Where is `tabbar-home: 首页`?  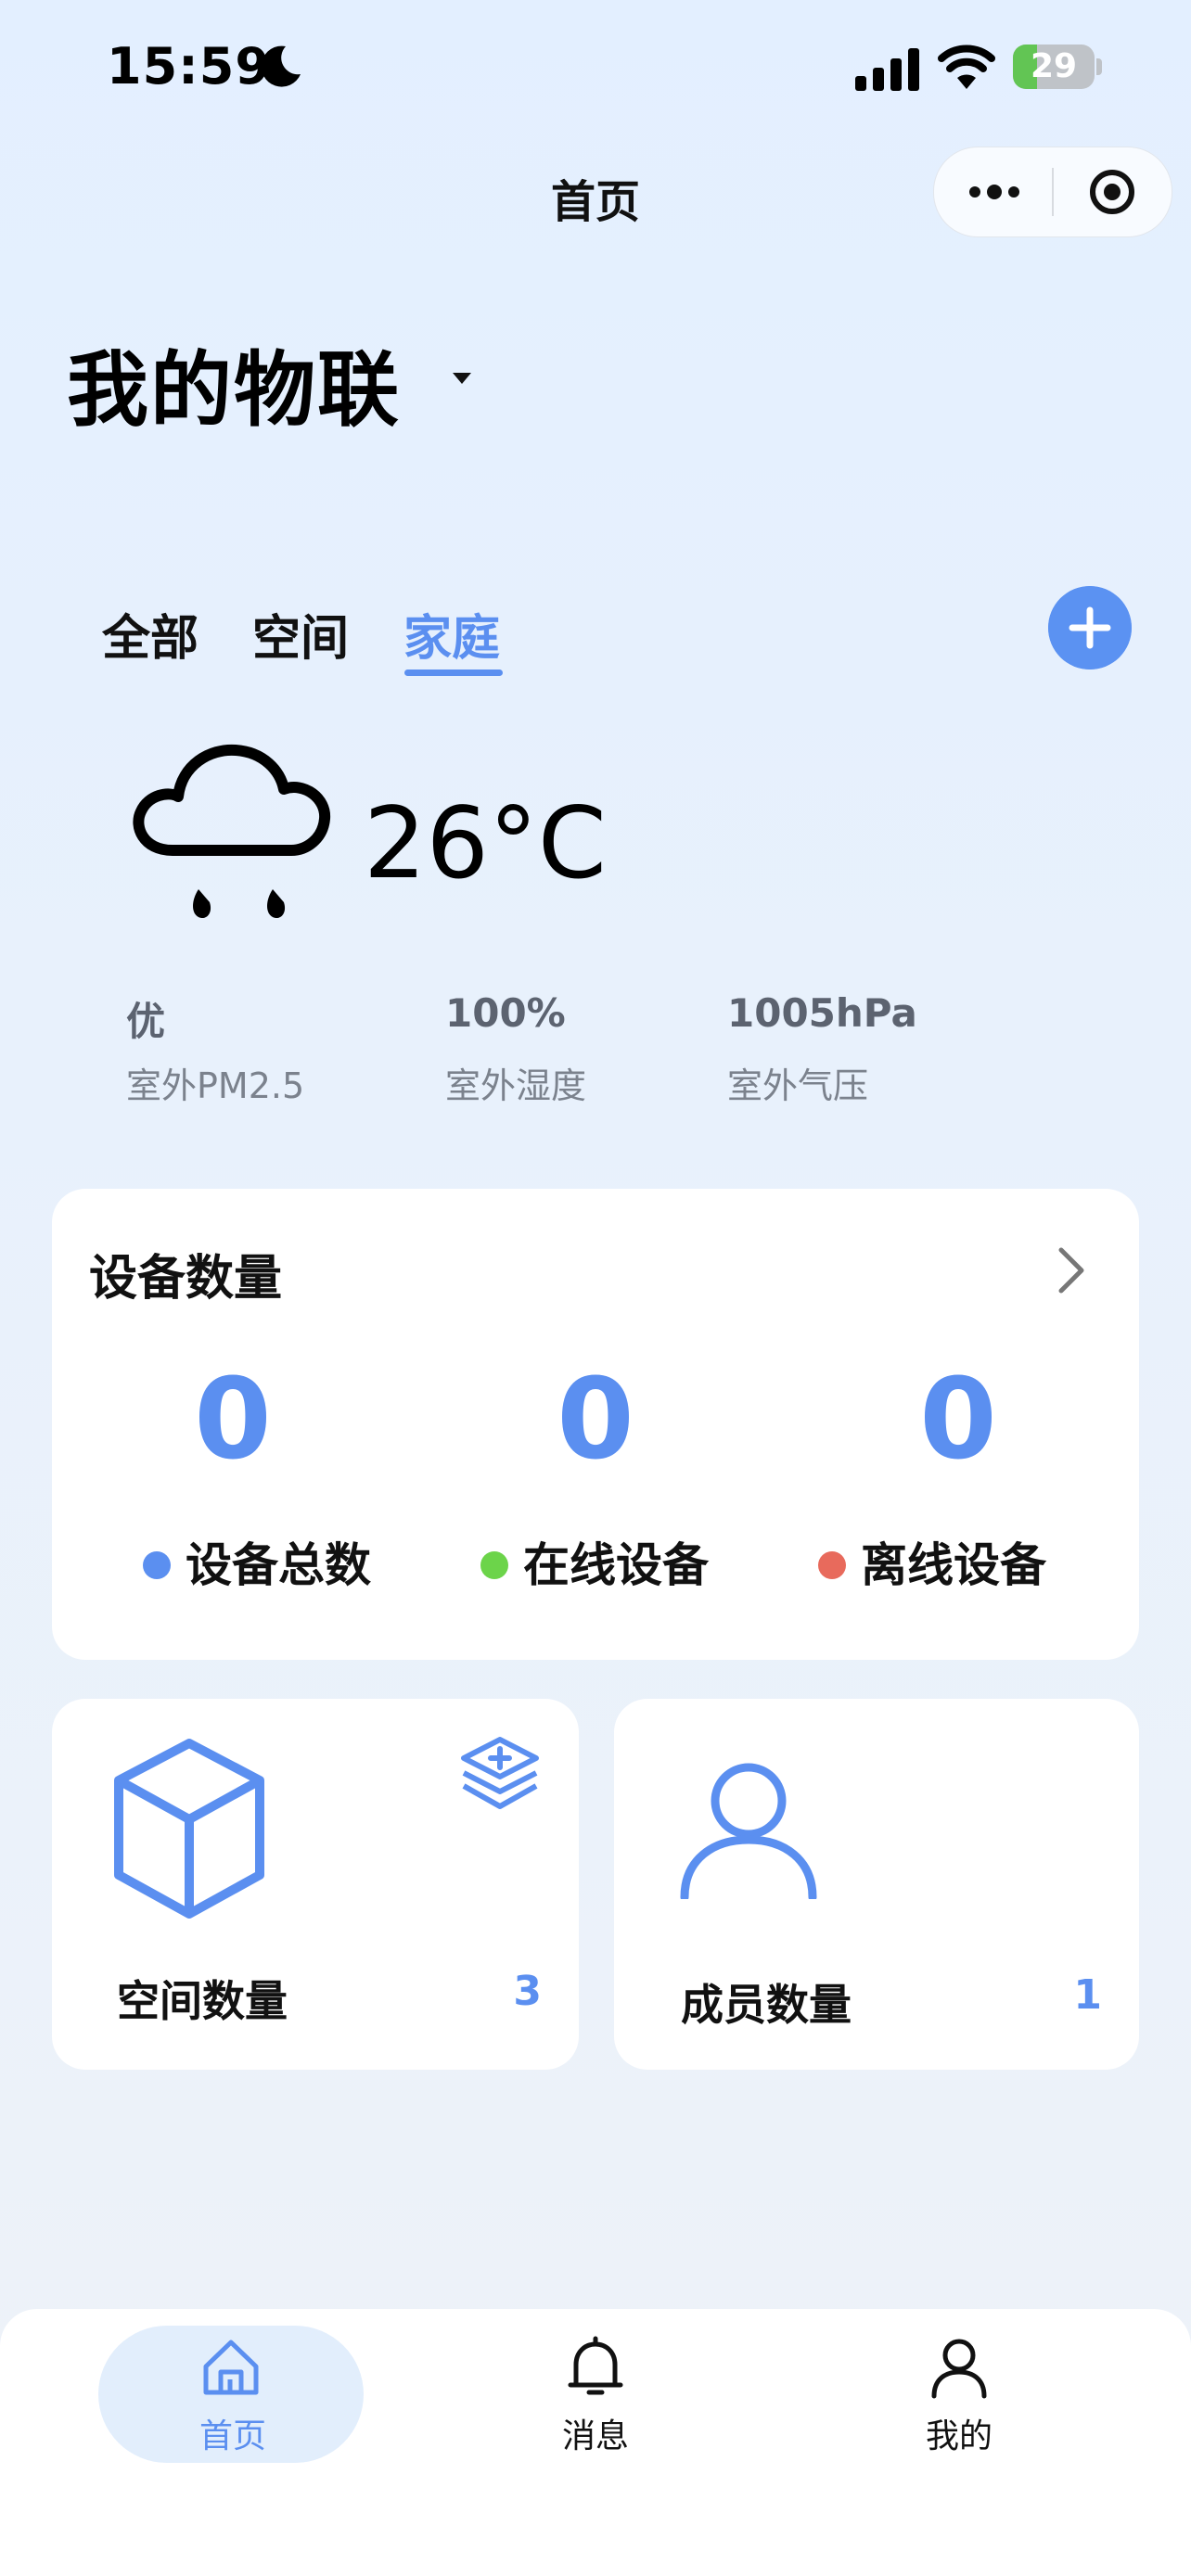
tabbar-home: 首页 is located at coordinates (232, 2386).